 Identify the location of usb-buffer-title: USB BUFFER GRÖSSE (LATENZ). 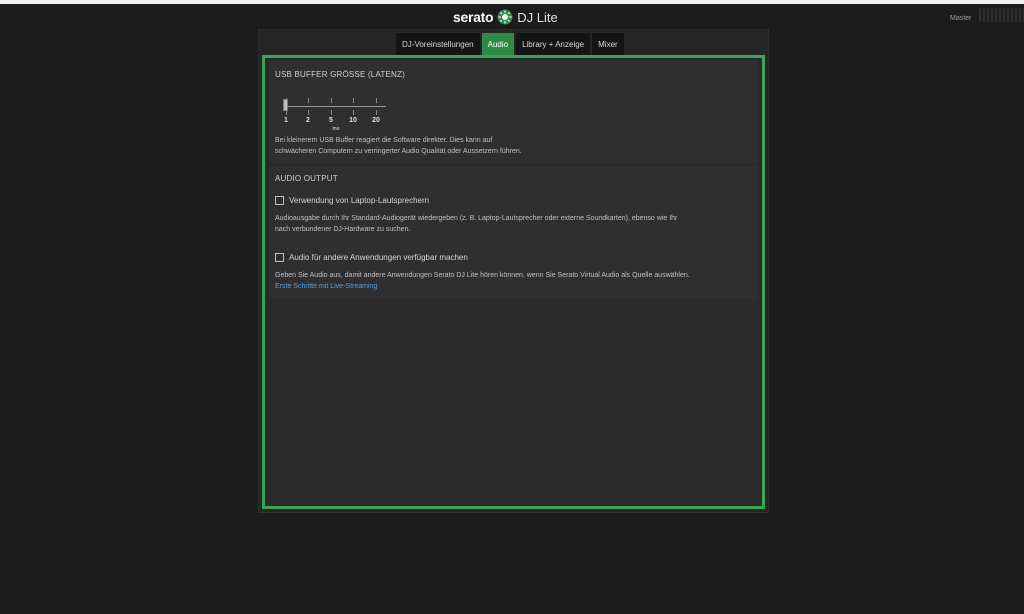
(340, 74).